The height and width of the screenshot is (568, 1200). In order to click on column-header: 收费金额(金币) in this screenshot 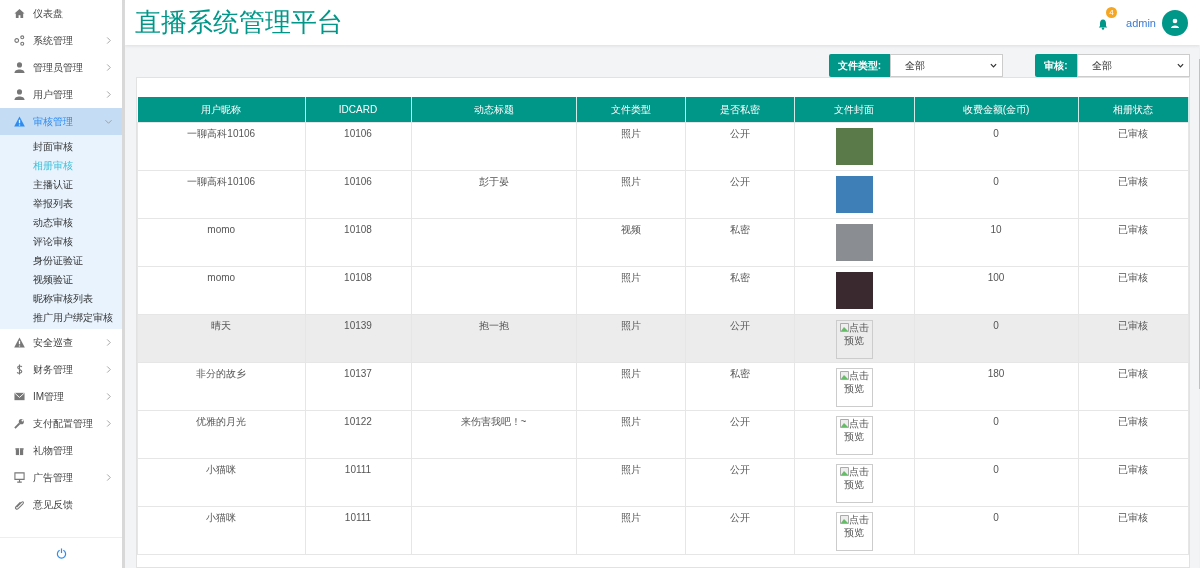, I will do `click(996, 110)`.